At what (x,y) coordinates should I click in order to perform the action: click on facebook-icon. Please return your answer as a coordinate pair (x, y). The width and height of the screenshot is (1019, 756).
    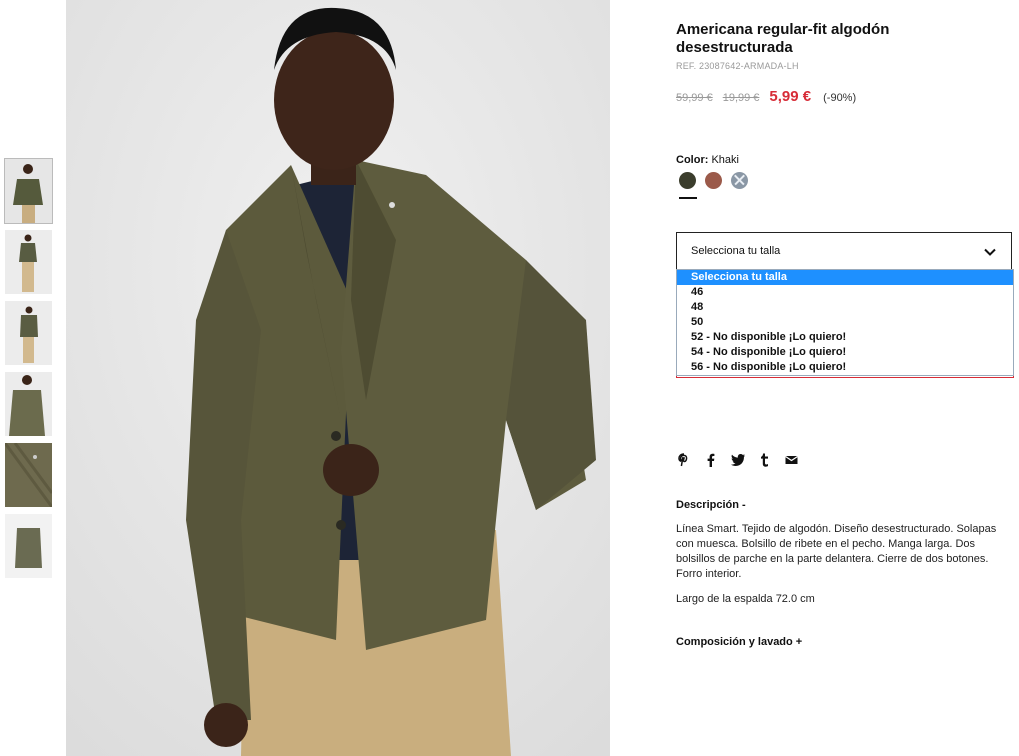
    Looking at the image, I should click on (710, 459).